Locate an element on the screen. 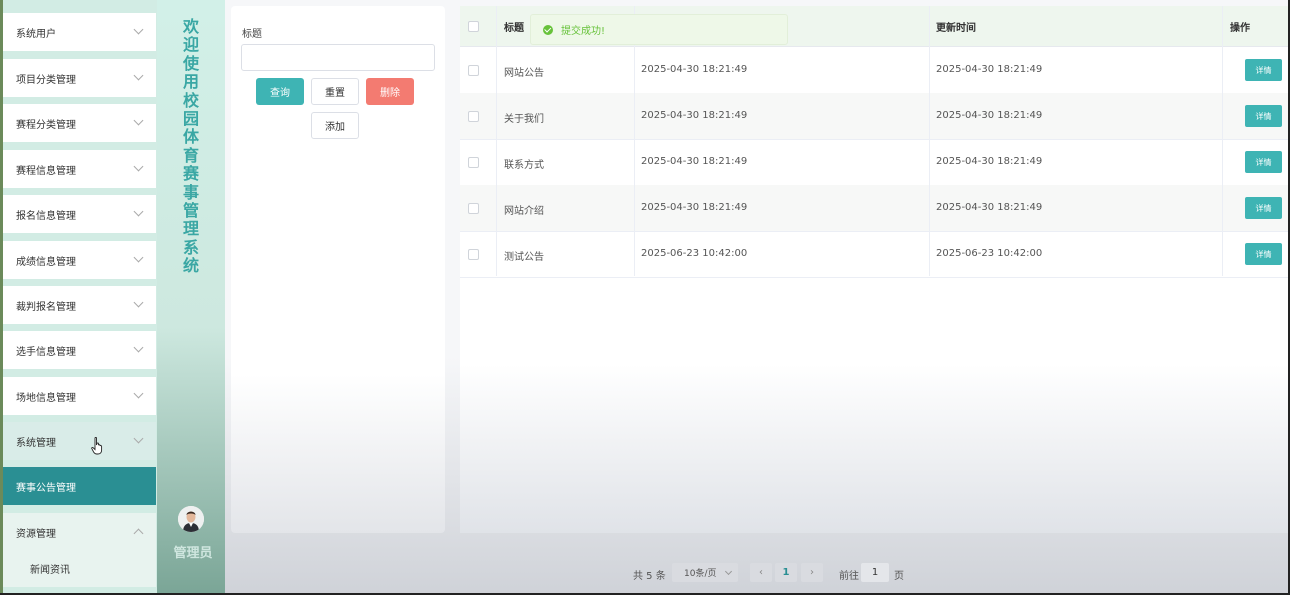 This screenshot has width=1290, height=595. sidebar-item-label: 成绩信息管理 is located at coordinates (46, 262).